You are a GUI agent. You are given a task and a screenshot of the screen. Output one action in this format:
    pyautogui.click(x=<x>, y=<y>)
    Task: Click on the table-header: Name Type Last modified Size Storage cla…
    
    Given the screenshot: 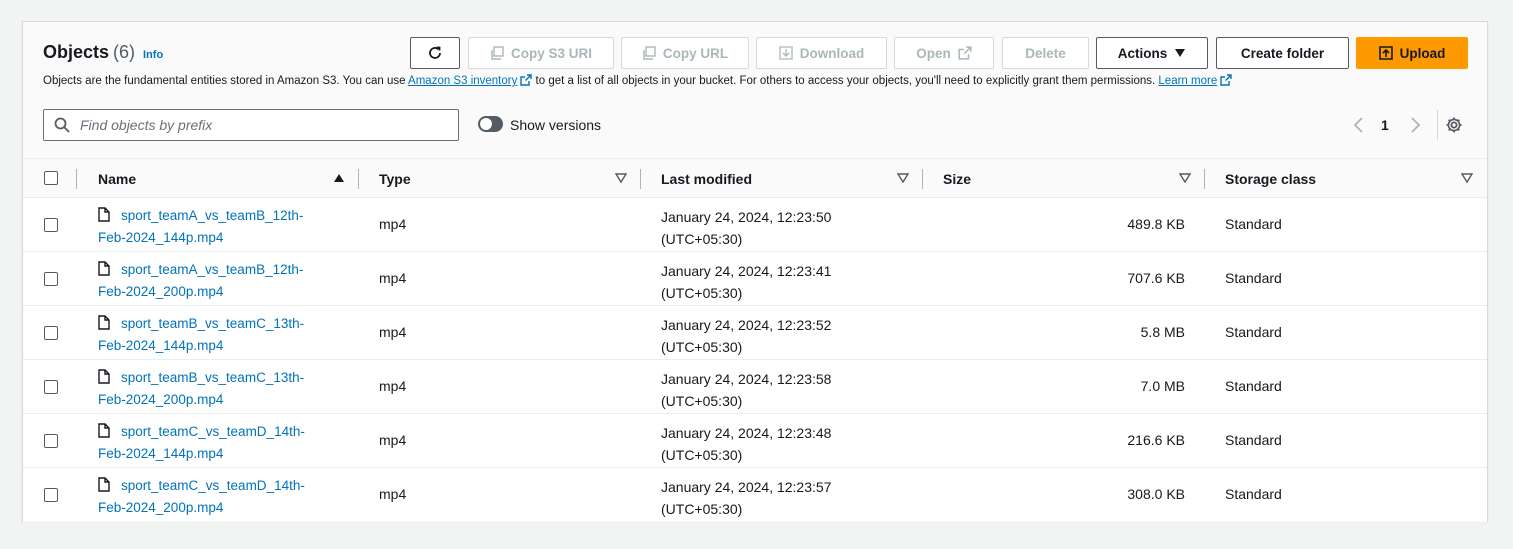 What is the action you would take?
    pyautogui.click(x=755, y=178)
    